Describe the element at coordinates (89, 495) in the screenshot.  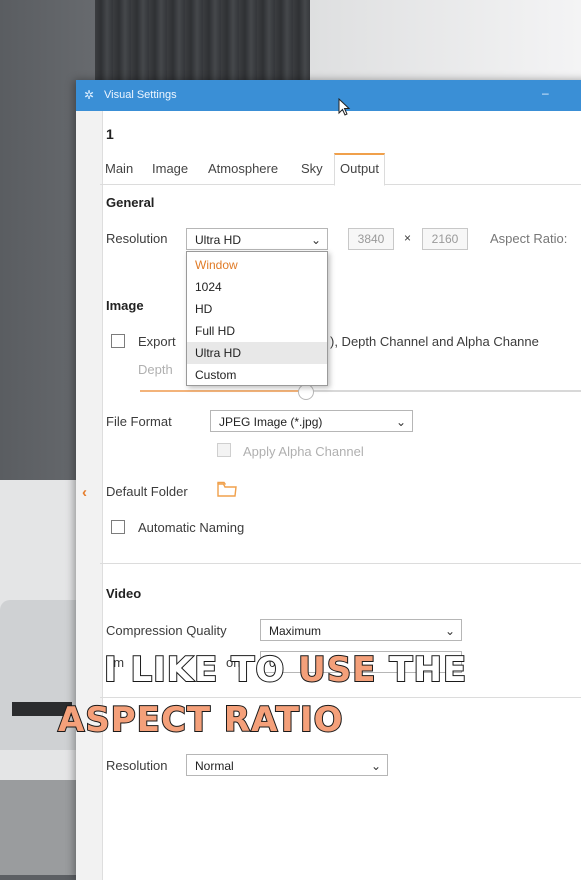
I see `side-panel-strip` at that location.